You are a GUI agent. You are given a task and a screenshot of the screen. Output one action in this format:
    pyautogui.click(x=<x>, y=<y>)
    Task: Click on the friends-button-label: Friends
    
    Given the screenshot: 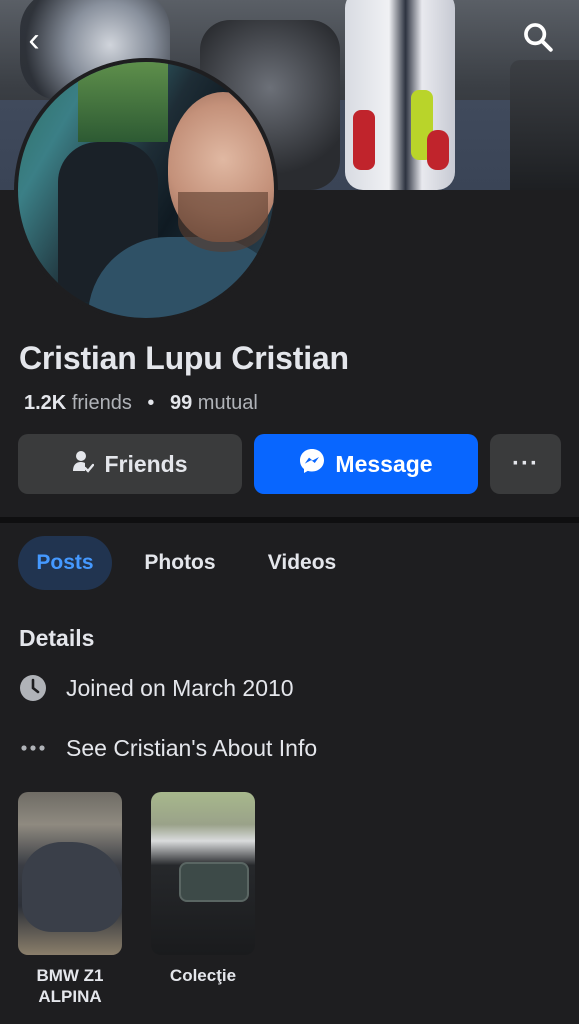 What is the action you would take?
    pyautogui.click(x=146, y=463)
    